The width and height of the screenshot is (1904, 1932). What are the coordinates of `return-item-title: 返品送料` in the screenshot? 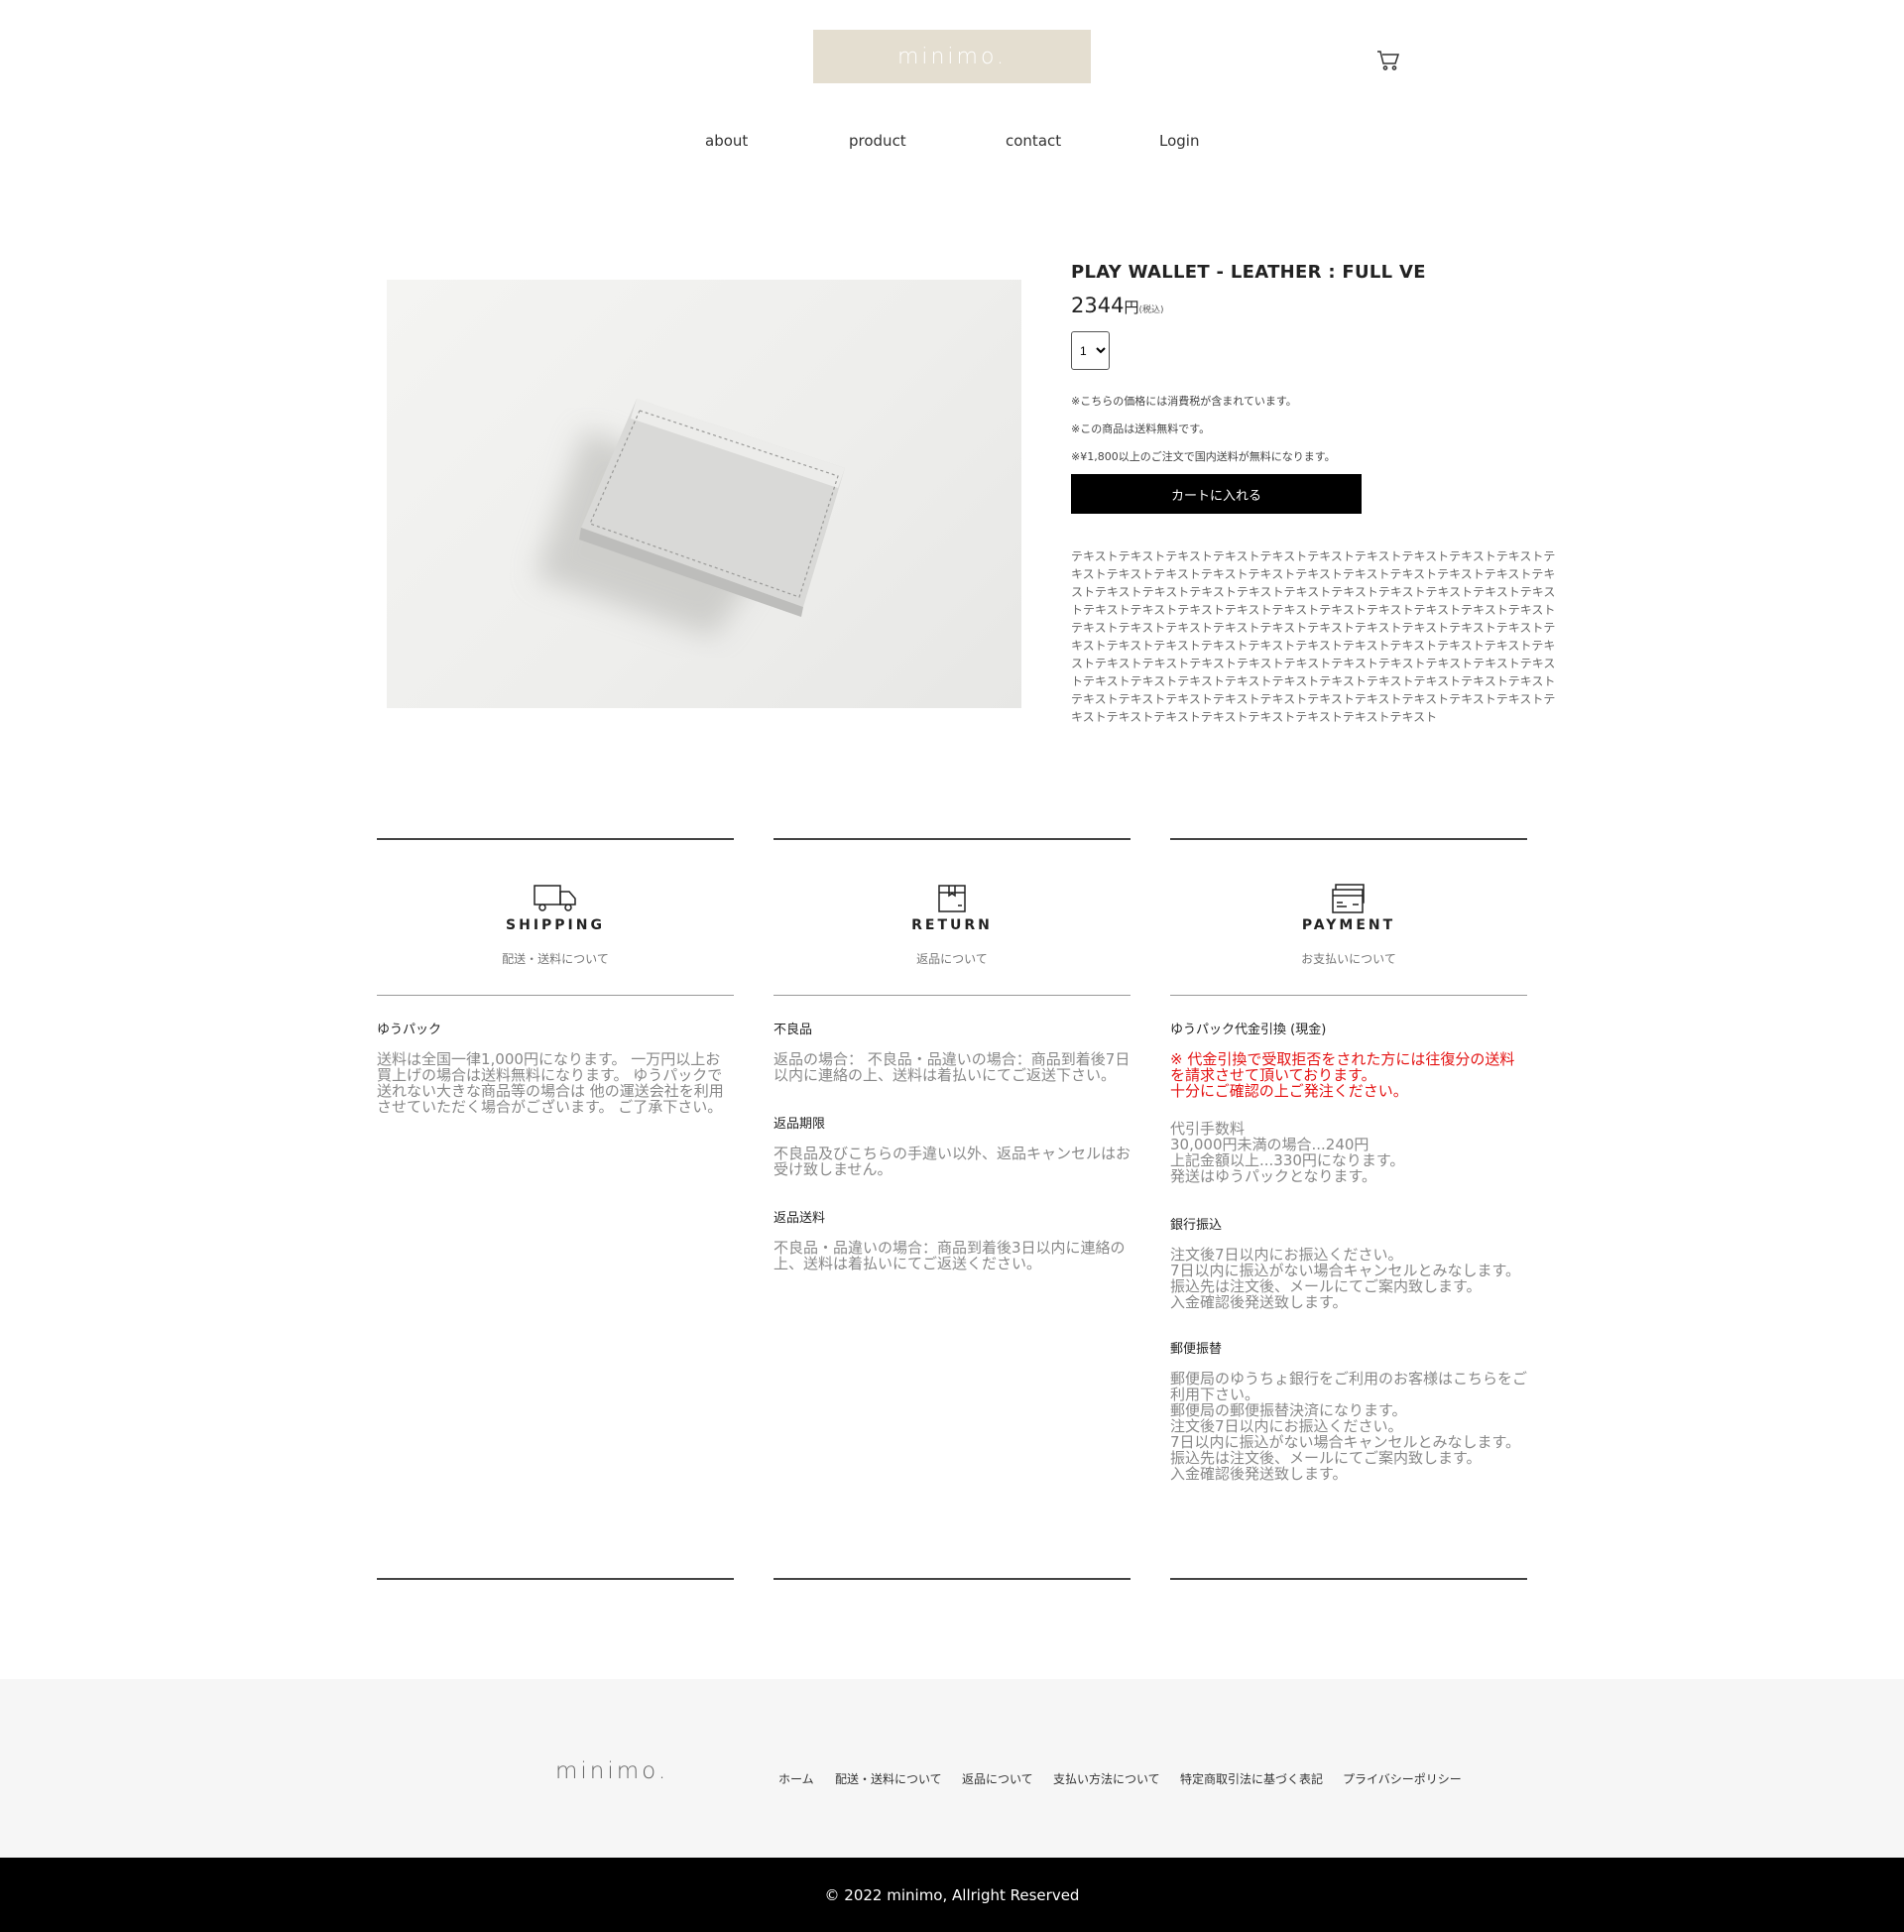 It's located at (800, 1218).